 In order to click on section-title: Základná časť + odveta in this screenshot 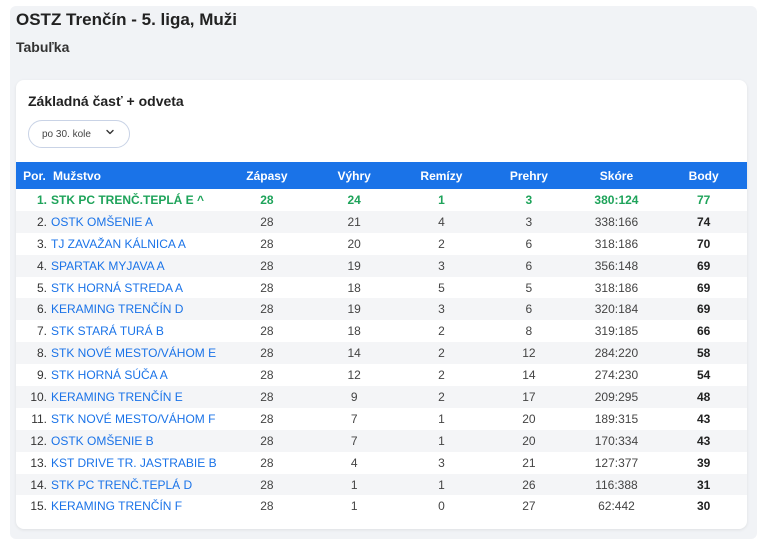, I will do `click(106, 101)`.